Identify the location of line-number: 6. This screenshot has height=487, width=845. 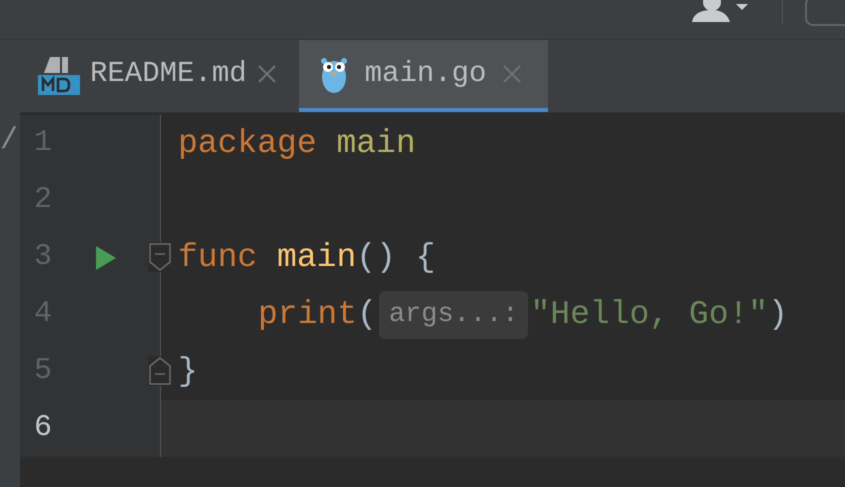
(44, 428).